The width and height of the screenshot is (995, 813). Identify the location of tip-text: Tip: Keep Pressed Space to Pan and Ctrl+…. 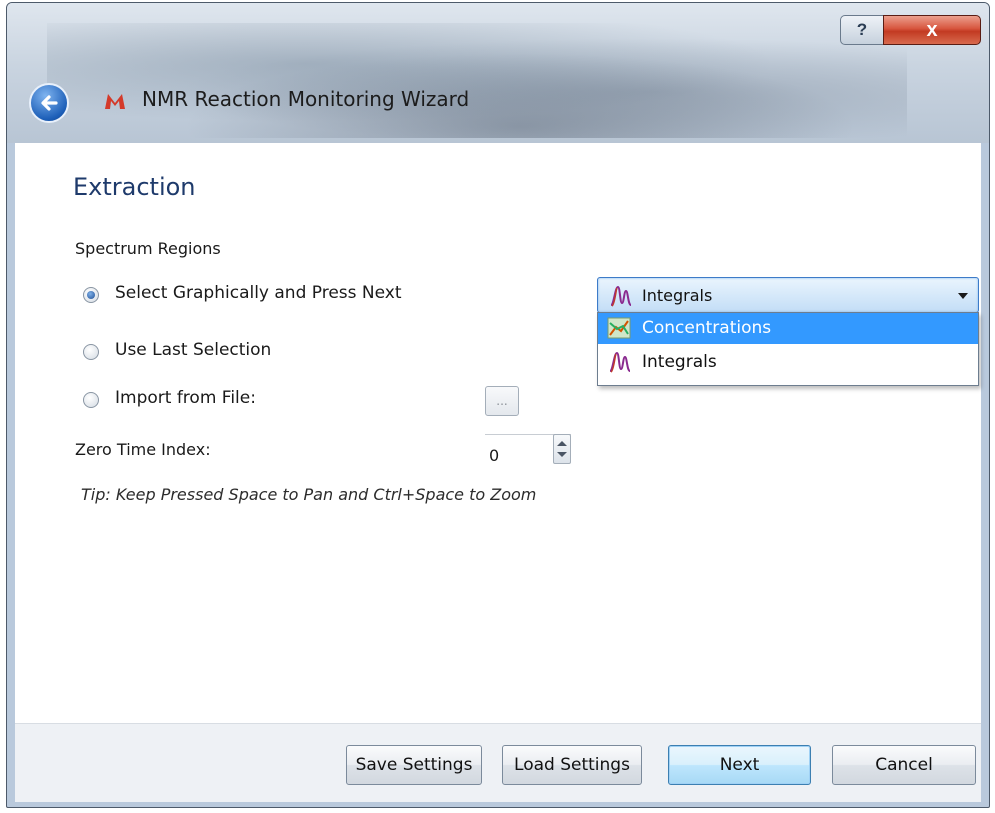
(309, 494).